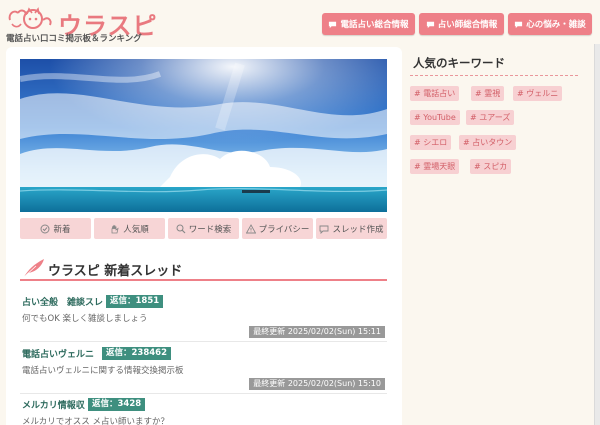 The height and width of the screenshot is (425, 600). I want to click on thread-title: 電話占いヴェルニ, so click(58, 353).